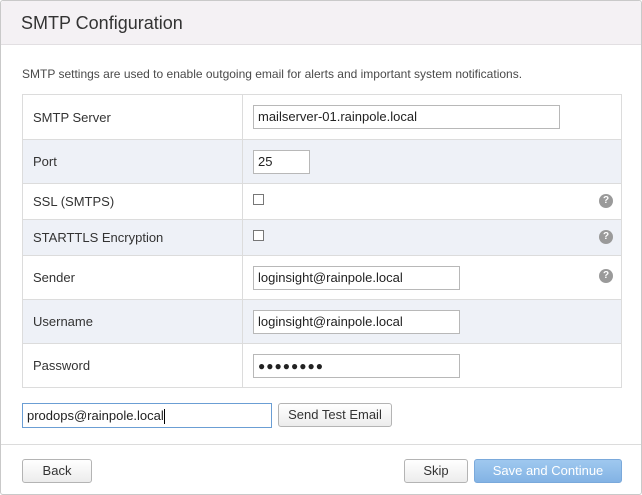  Describe the element at coordinates (133, 237) in the screenshot. I see `starttls-label: STARTTLS Encryption` at that location.